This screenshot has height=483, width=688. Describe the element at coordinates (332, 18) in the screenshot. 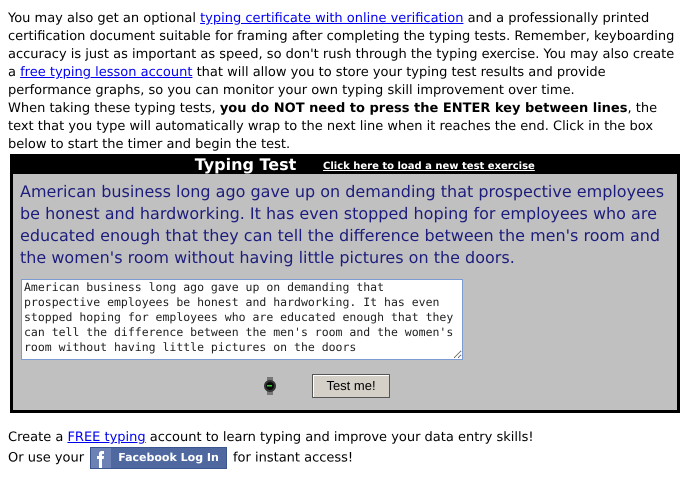

I see `text-link: typing certificate with online verification` at that location.